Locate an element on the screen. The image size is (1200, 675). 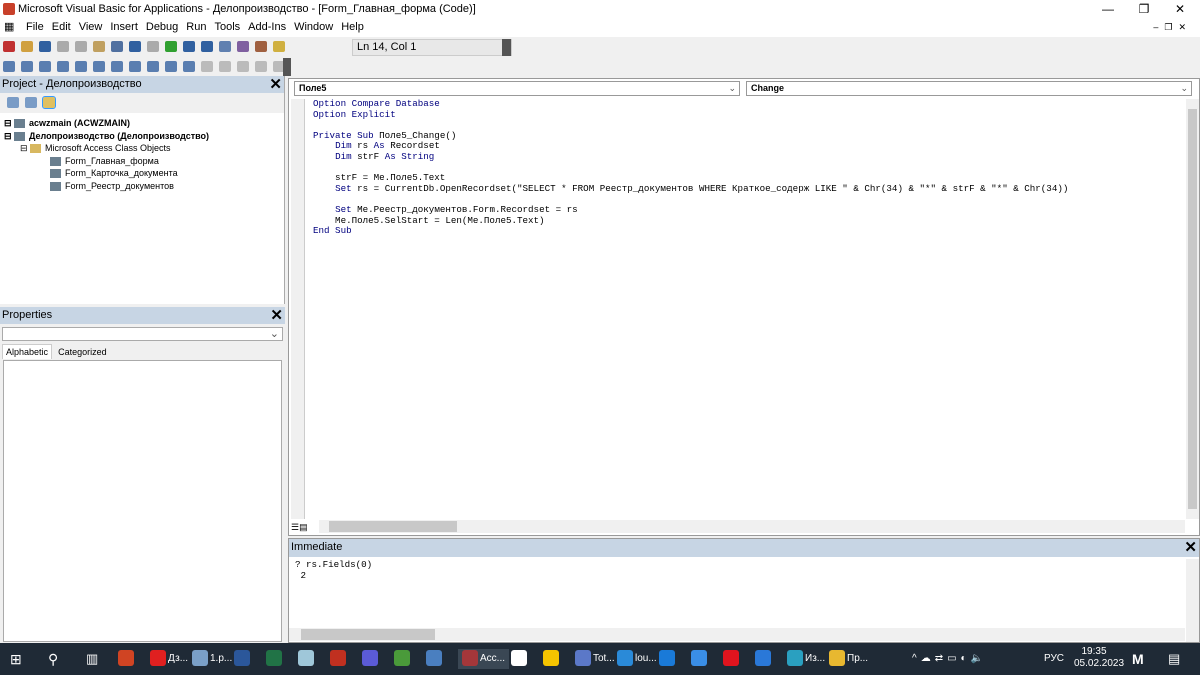
project-tree-item: ⊟ Microsoft Access Class Objects is located at coordinates (142, 148).